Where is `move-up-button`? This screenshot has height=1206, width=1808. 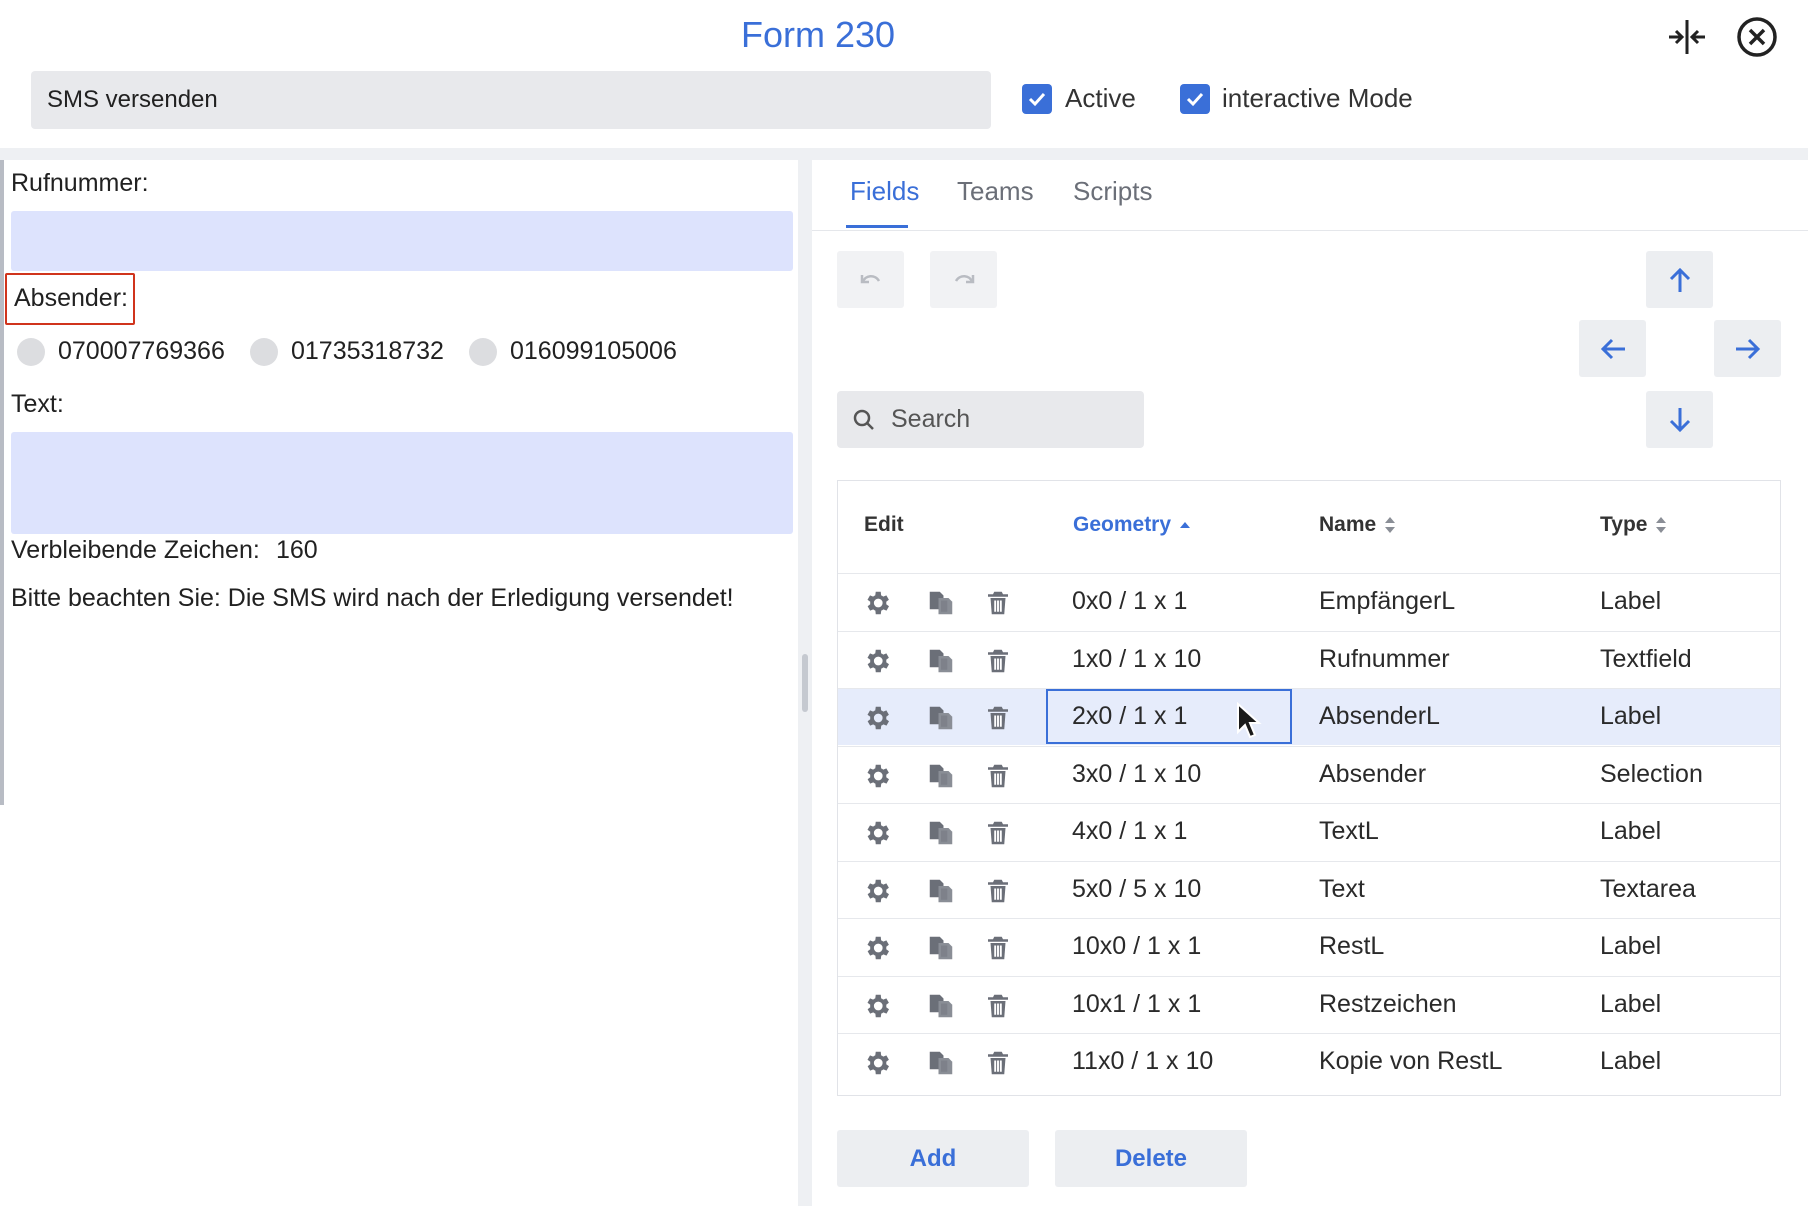
move-up-button is located at coordinates (1679, 279).